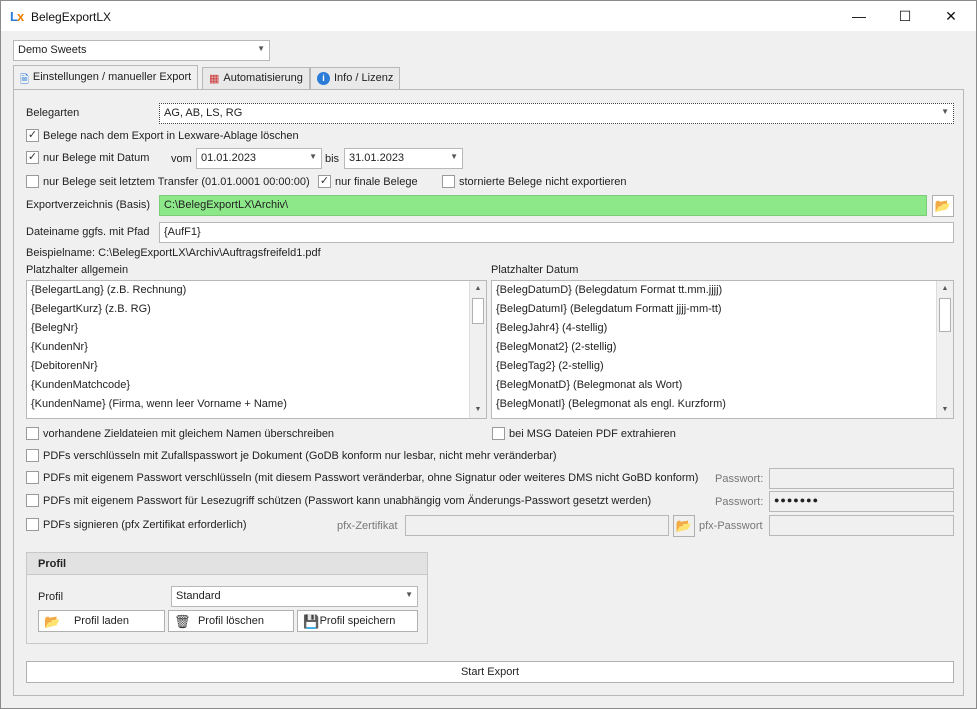 Image resolution: width=977 pixels, height=709 pixels. Describe the element at coordinates (543, 182) in the screenshot. I see `no-cancelled-label: stornierte Belege nicht exportieren` at that location.